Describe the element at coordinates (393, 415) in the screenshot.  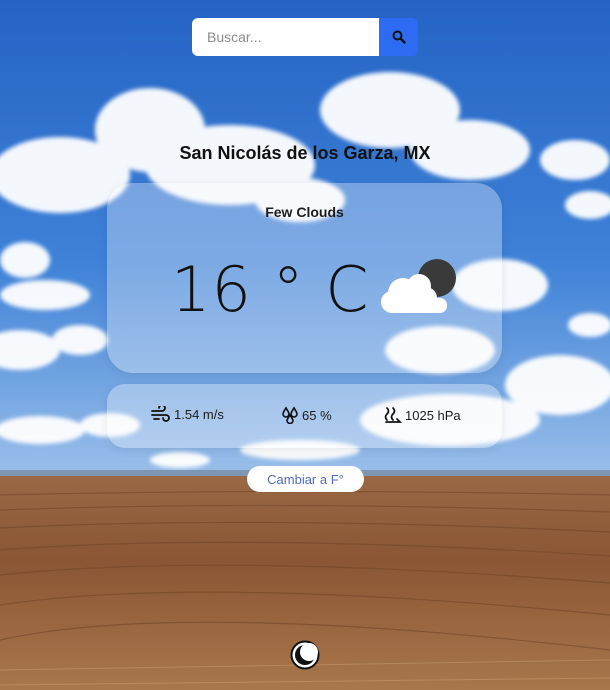
I see `pressure-icon` at that location.